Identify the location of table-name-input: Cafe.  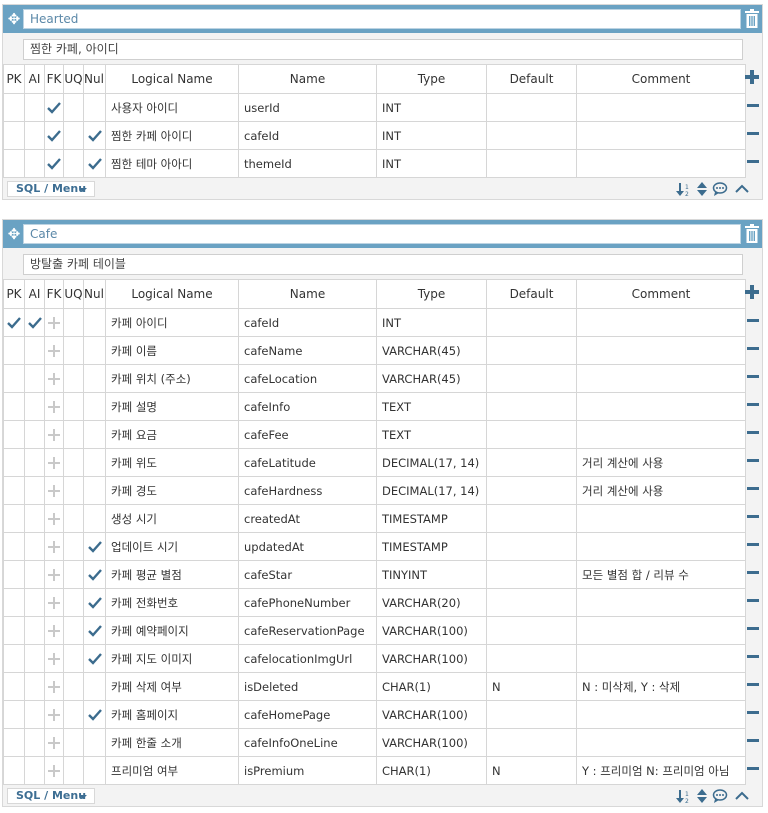
(382, 234).